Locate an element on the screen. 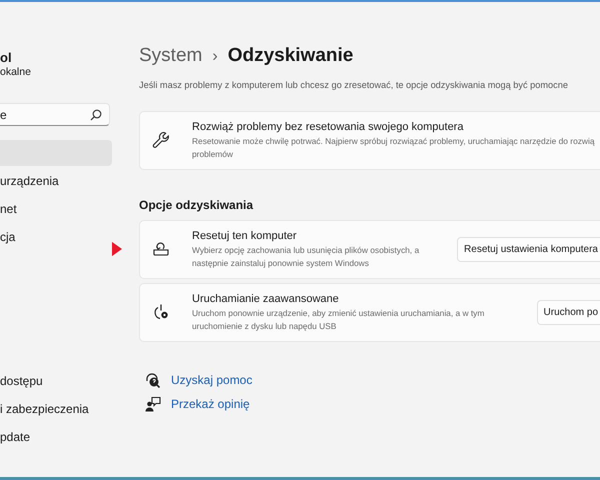  nav-item: urządzenia is located at coordinates (56, 181).